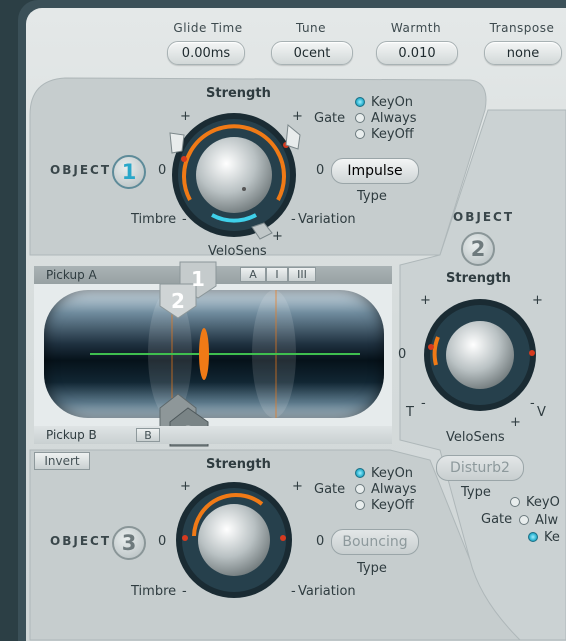 Image resolution: width=566 pixels, height=641 pixels. I want to click on object1-position-marker, so click(204, 354).